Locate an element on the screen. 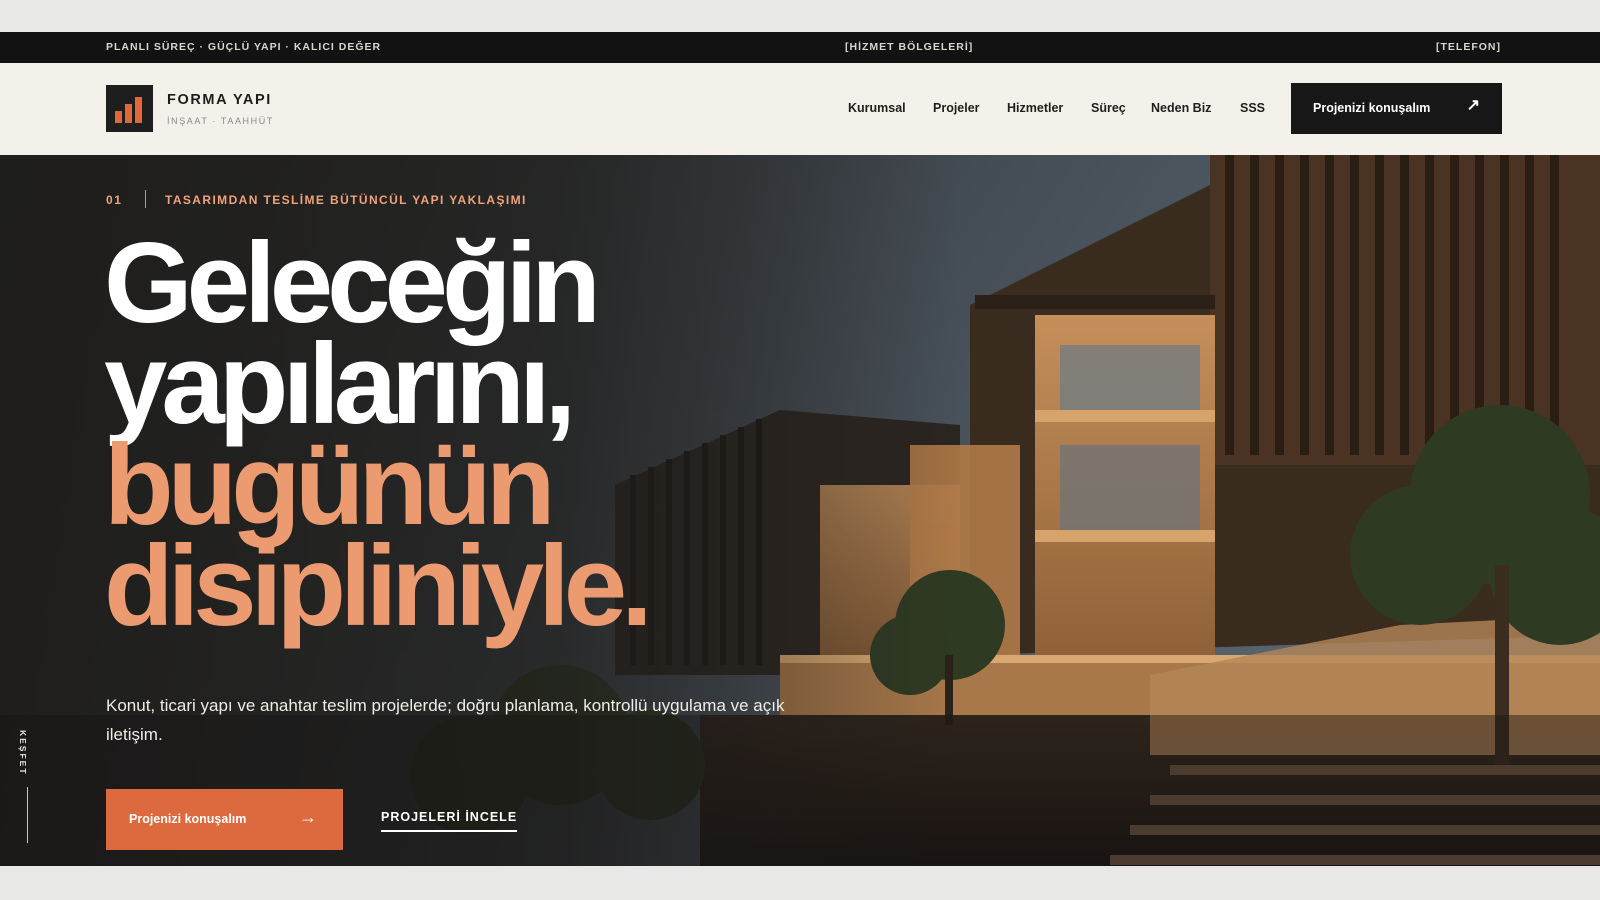 Image resolution: width=1600 pixels, height=900 pixels. bar-chart-icon is located at coordinates (129, 108).